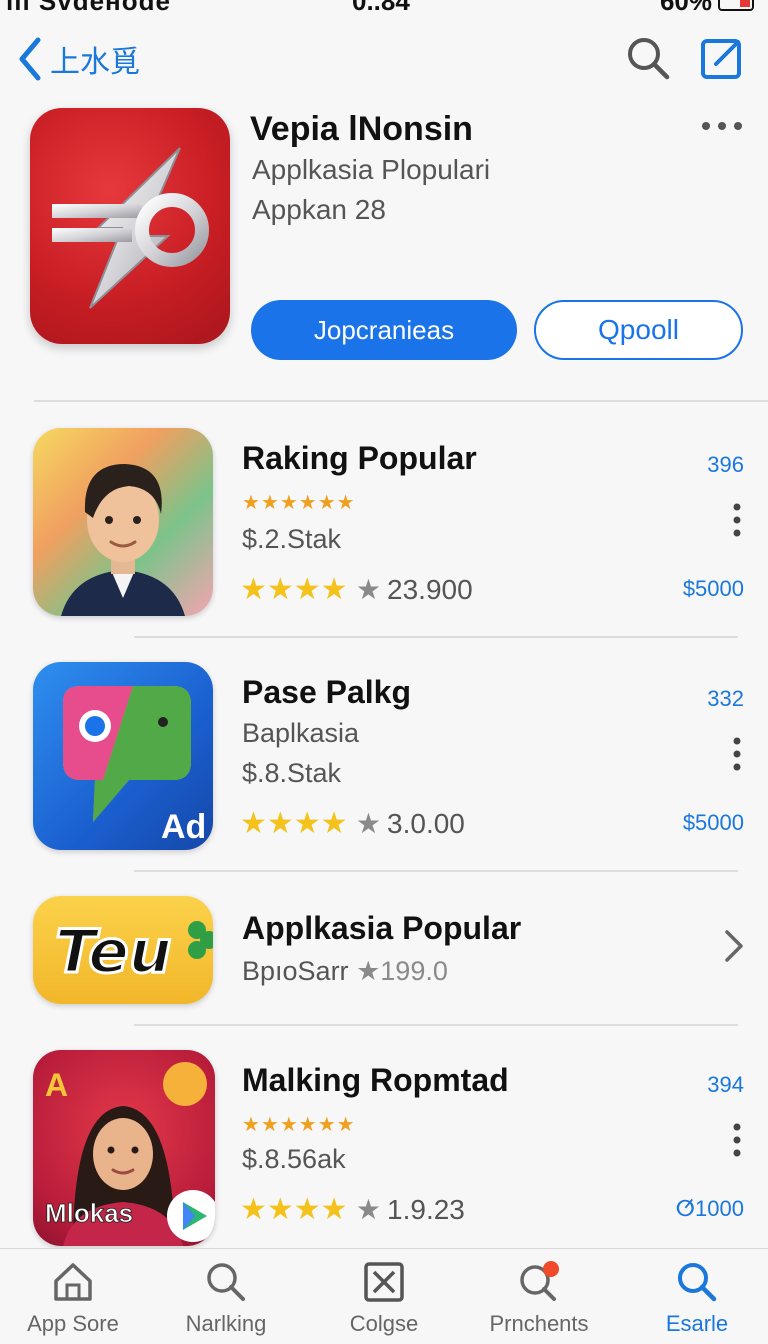  Describe the element at coordinates (384, 952) in the screenshot. I see `list-item: Teu Applkasia Popular BpıoSarr ★199.0` at that location.